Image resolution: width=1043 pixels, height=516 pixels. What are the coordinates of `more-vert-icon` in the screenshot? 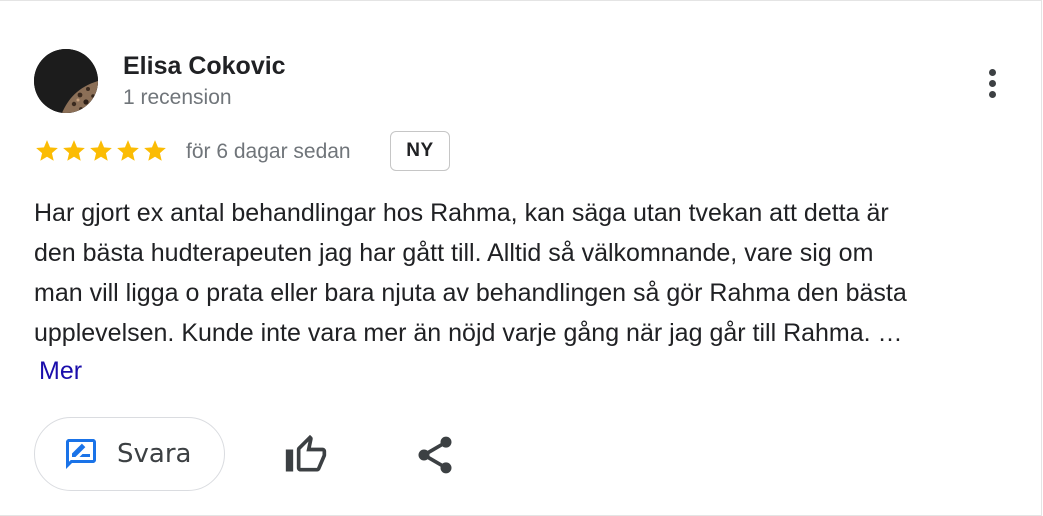 It's located at (992, 72).